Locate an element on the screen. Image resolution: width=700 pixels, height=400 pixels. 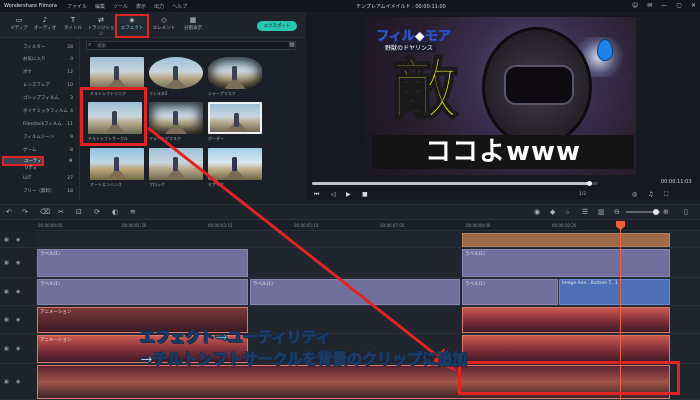
audio-adjust-icon: ≋ is located at coordinates (133, 212).